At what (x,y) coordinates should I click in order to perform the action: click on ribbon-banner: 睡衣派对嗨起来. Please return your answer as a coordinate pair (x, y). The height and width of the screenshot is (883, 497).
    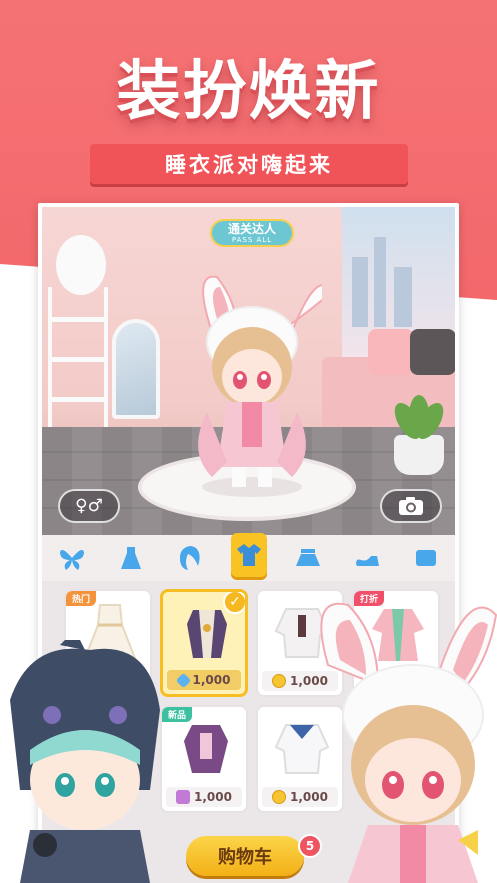
    Looking at the image, I should click on (249, 164).